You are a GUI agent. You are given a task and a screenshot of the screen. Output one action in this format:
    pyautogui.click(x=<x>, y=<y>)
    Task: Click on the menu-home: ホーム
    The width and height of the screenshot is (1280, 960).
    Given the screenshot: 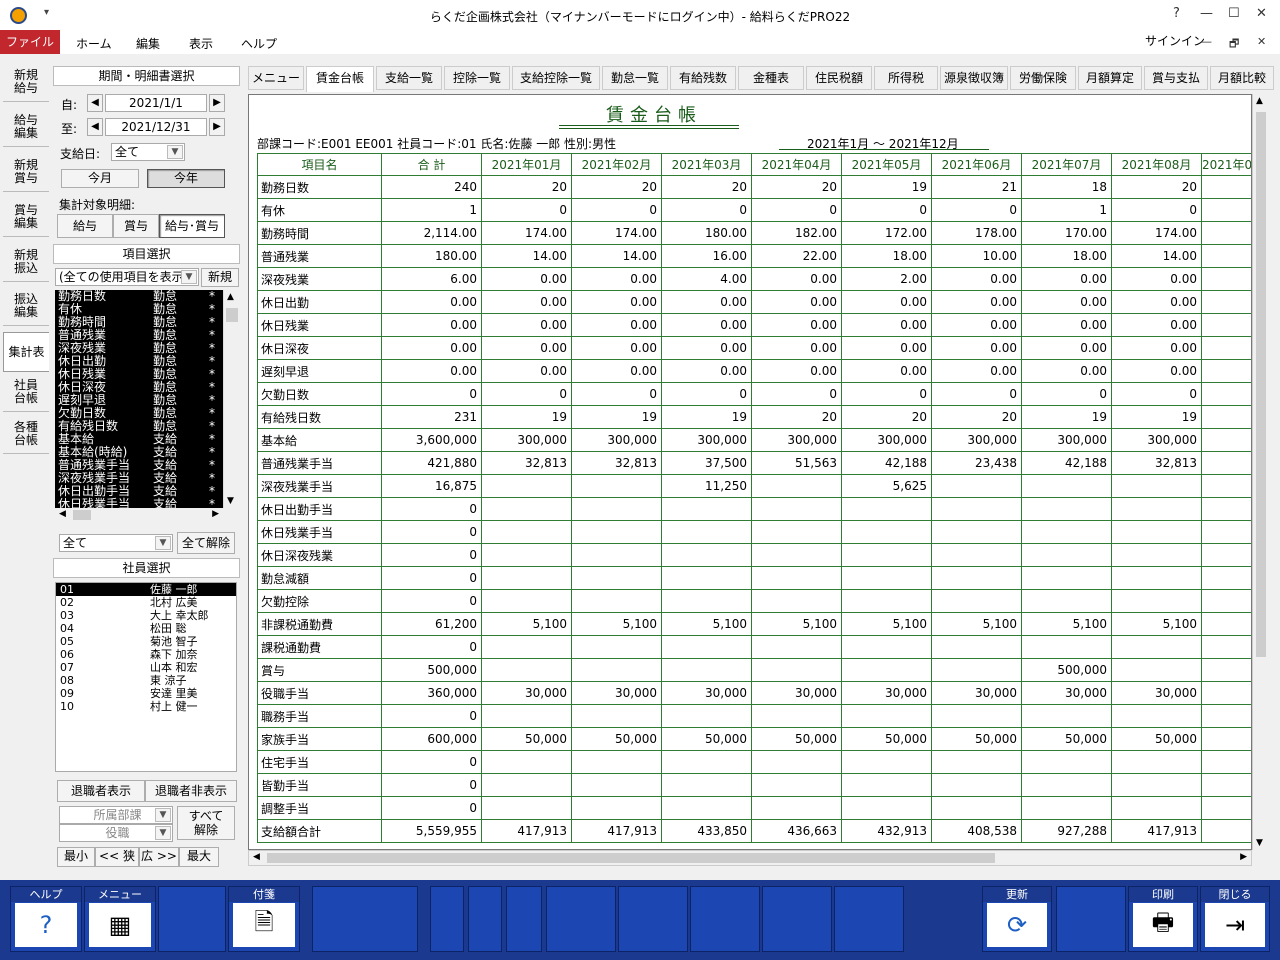 What is the action you would take?
    pyautogui.click(x=94, y=43)
    